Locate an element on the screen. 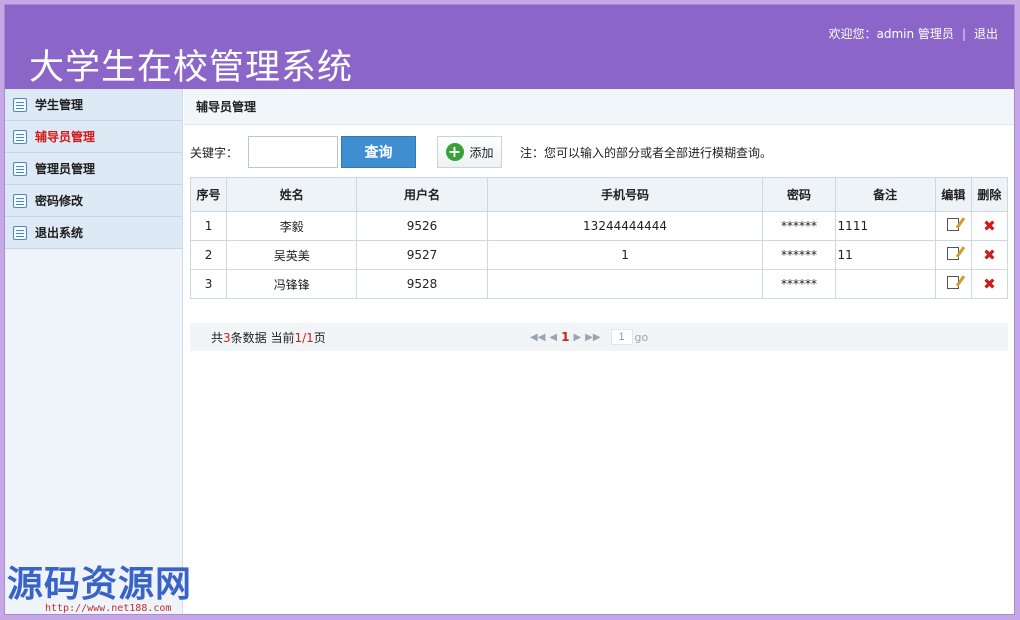 The height and width of the screenshot is (620, 1020). pagination-nav: ◀◀ ◀ 1 ▶ ▶▶ go is located at coordinates (591, 337).